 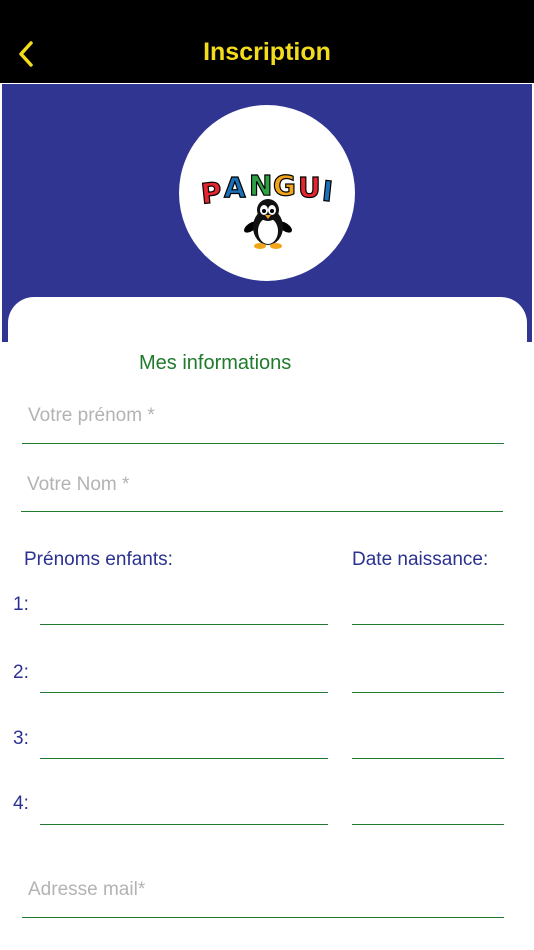 What do you see at coordinates (267, 52) in the screenshot?
I see `page-title: Inscription` at bounding box center [267, 52].